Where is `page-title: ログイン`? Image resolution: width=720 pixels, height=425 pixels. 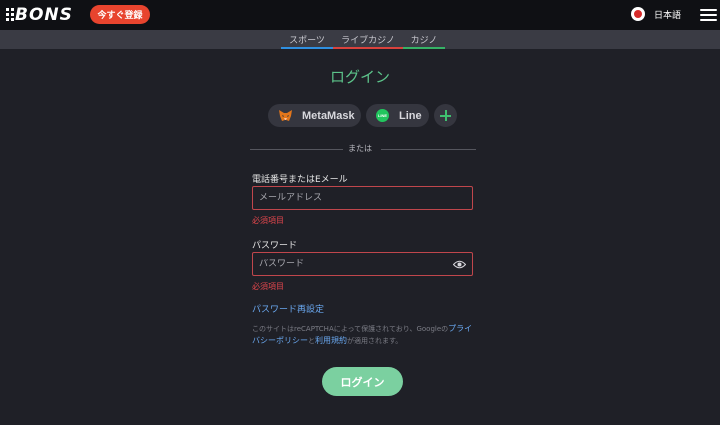
page-title: ログイン is located at coordinates (359, 77).